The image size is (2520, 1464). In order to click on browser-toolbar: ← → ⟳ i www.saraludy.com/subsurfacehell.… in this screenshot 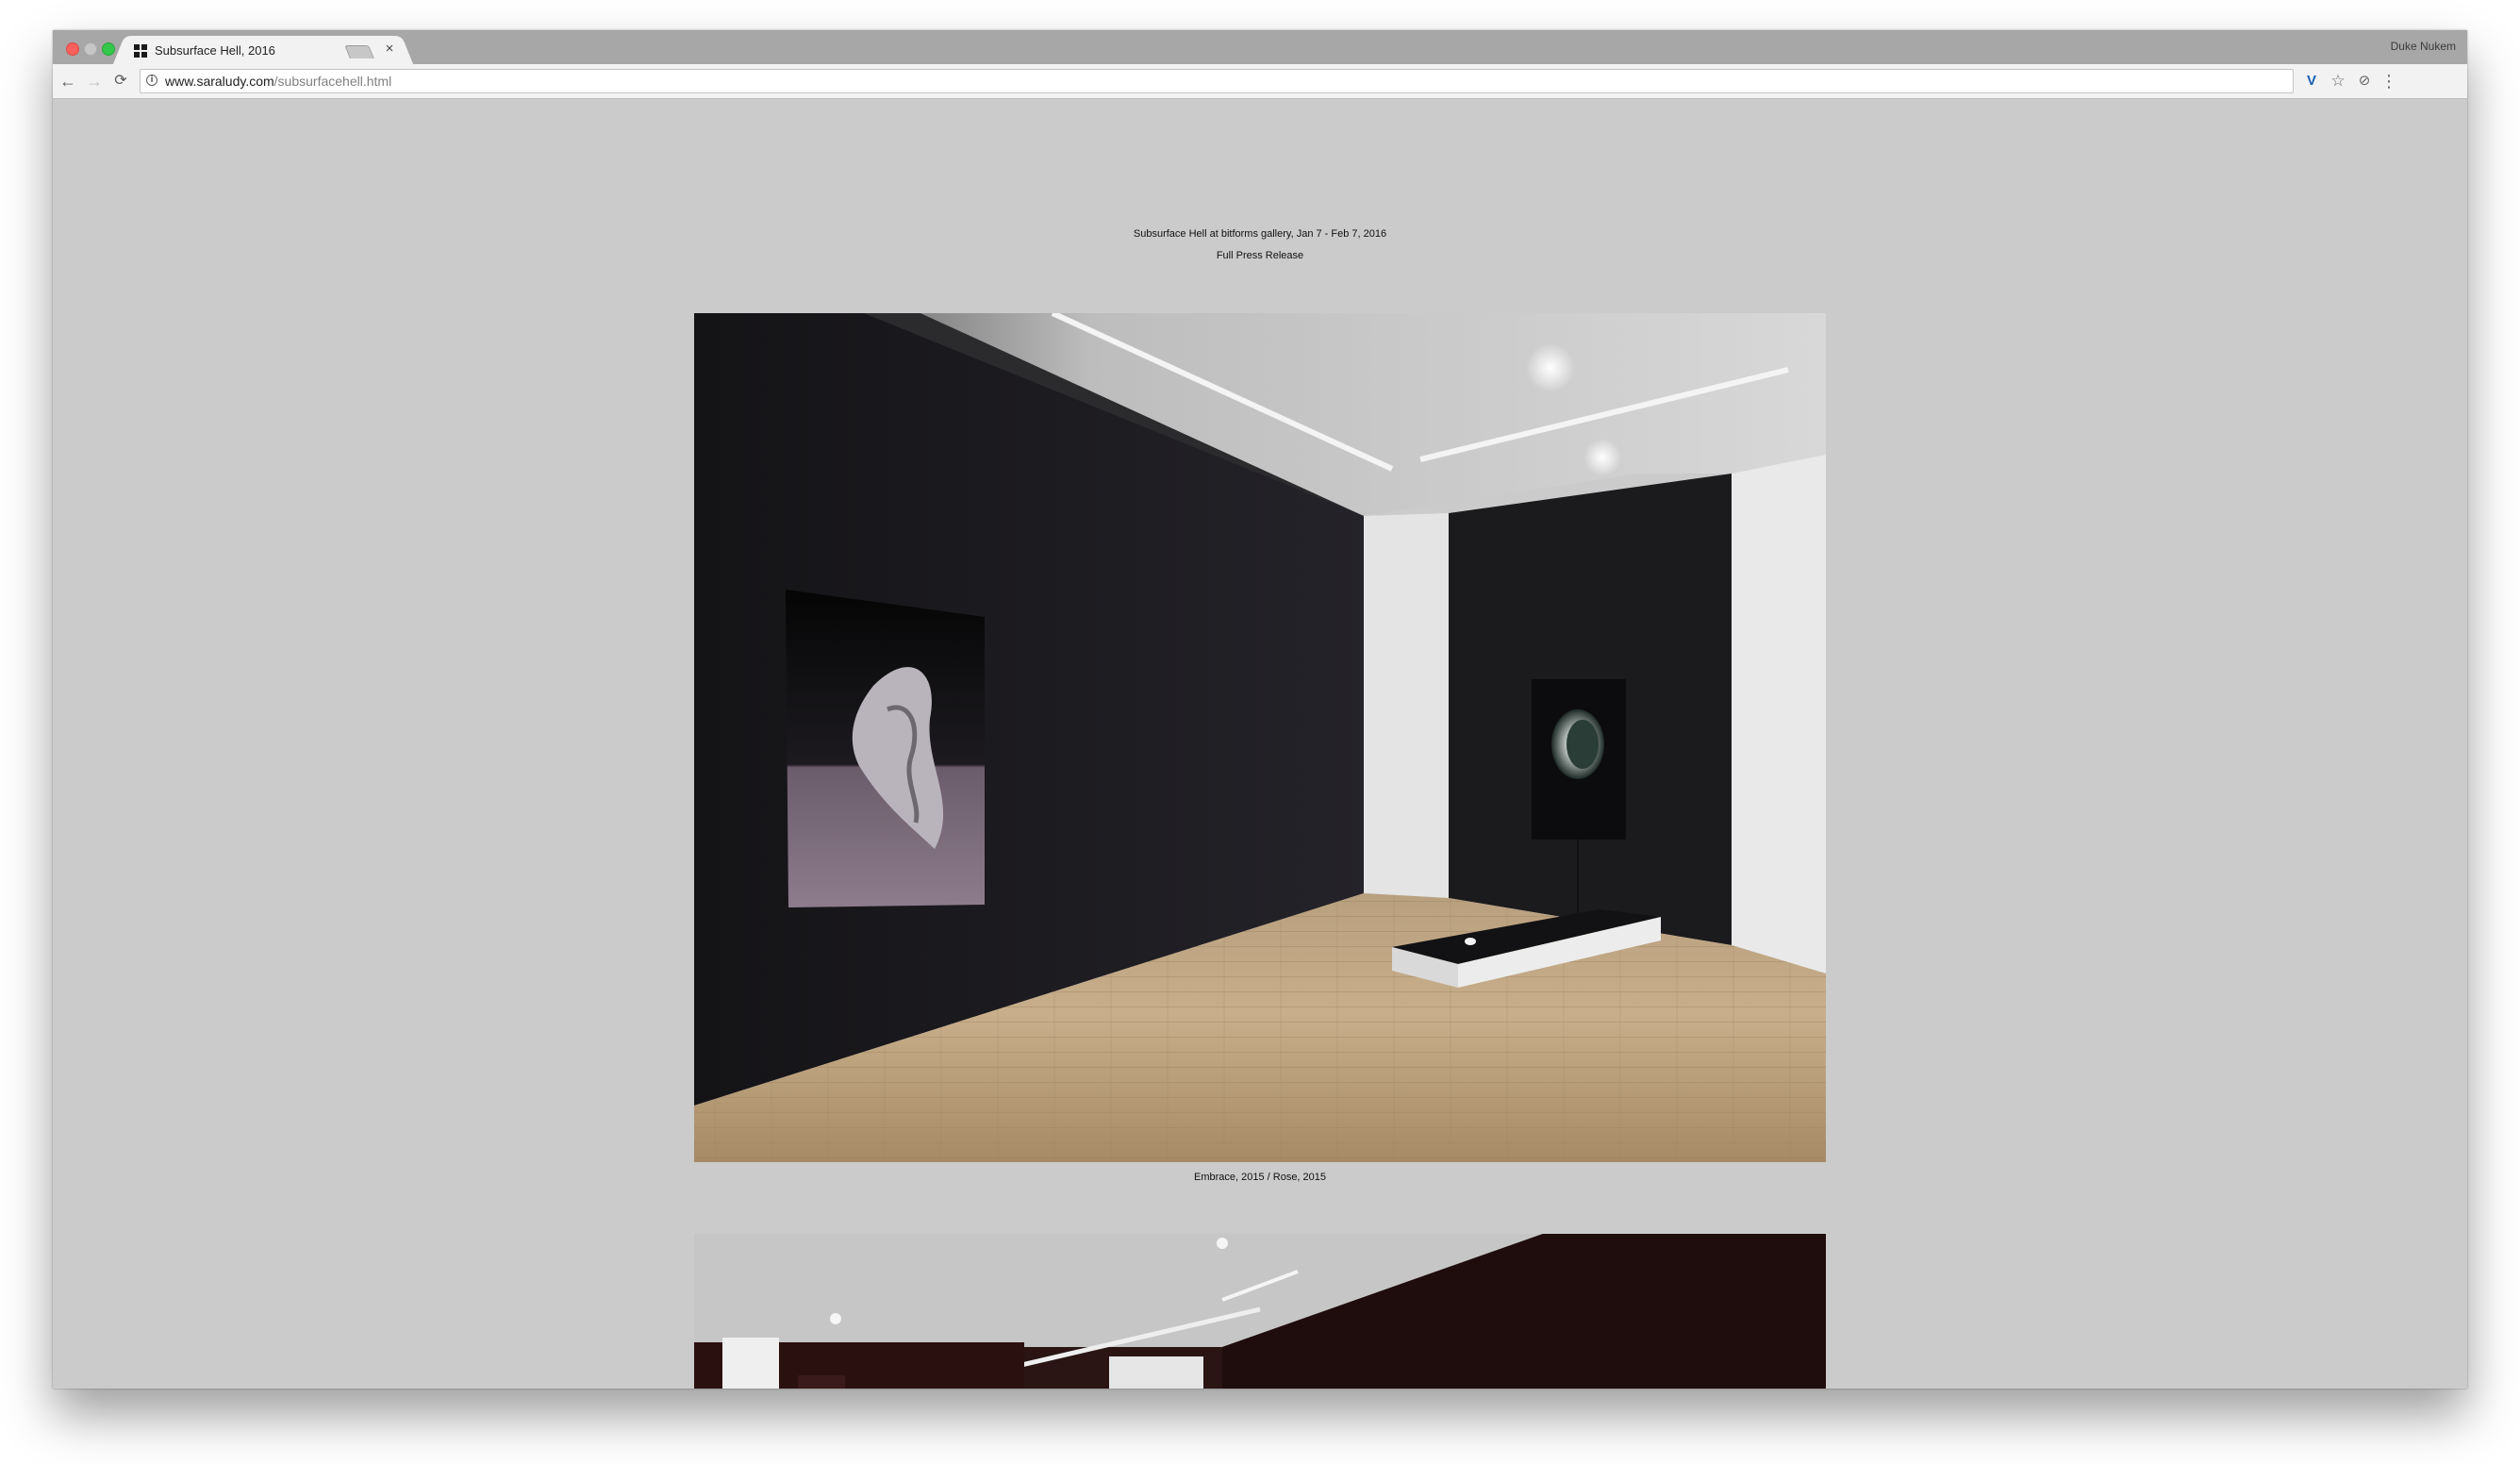, I will do `click(1260, 81)`.